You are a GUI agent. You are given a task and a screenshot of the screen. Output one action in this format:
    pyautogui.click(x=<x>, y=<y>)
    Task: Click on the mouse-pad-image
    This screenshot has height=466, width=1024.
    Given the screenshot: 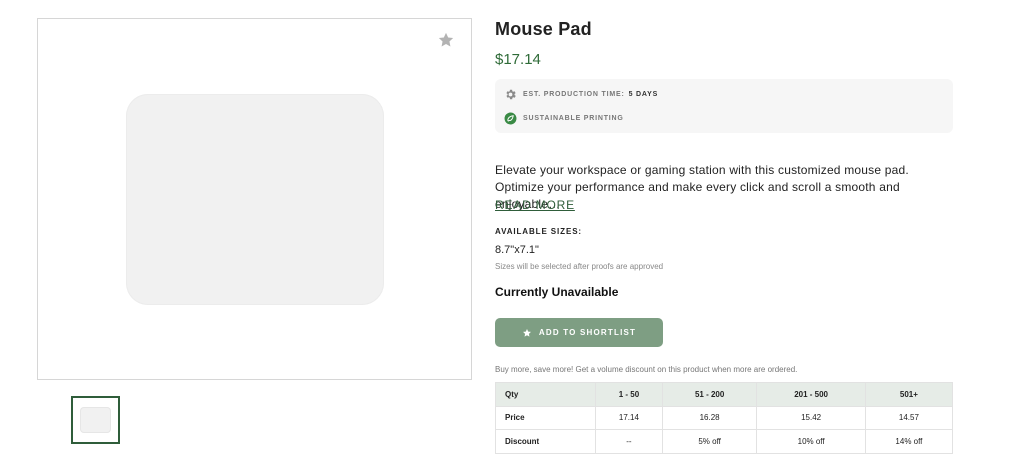 What is the action you would take?
    pyautogui.click(x=255, y=199)
    